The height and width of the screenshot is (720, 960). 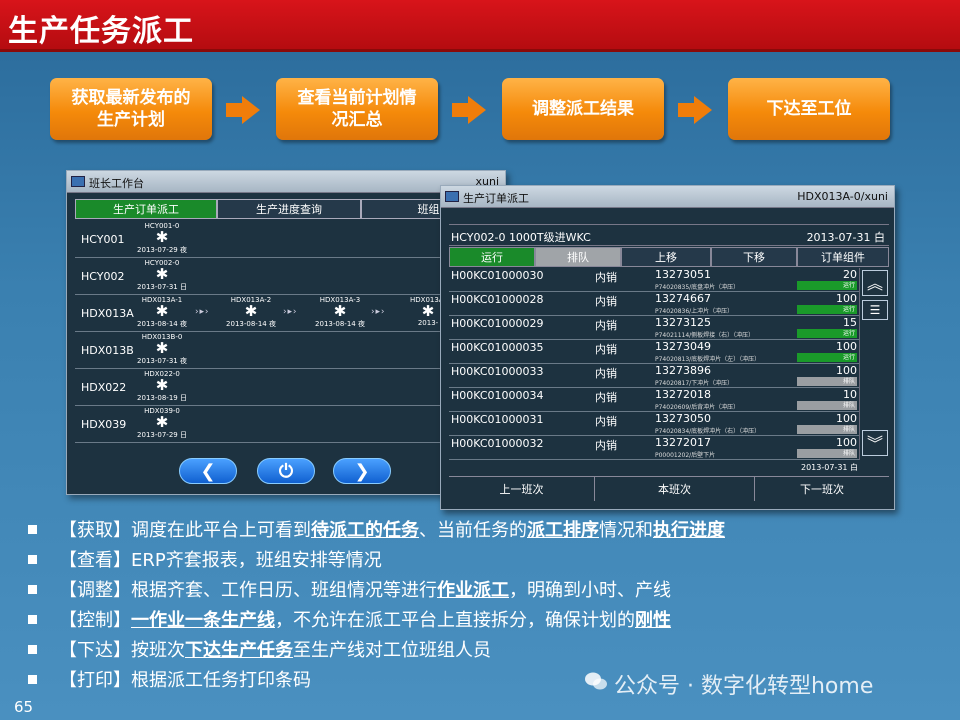 I want to click on move-down-button: 下移, so click(x=754, y=257).